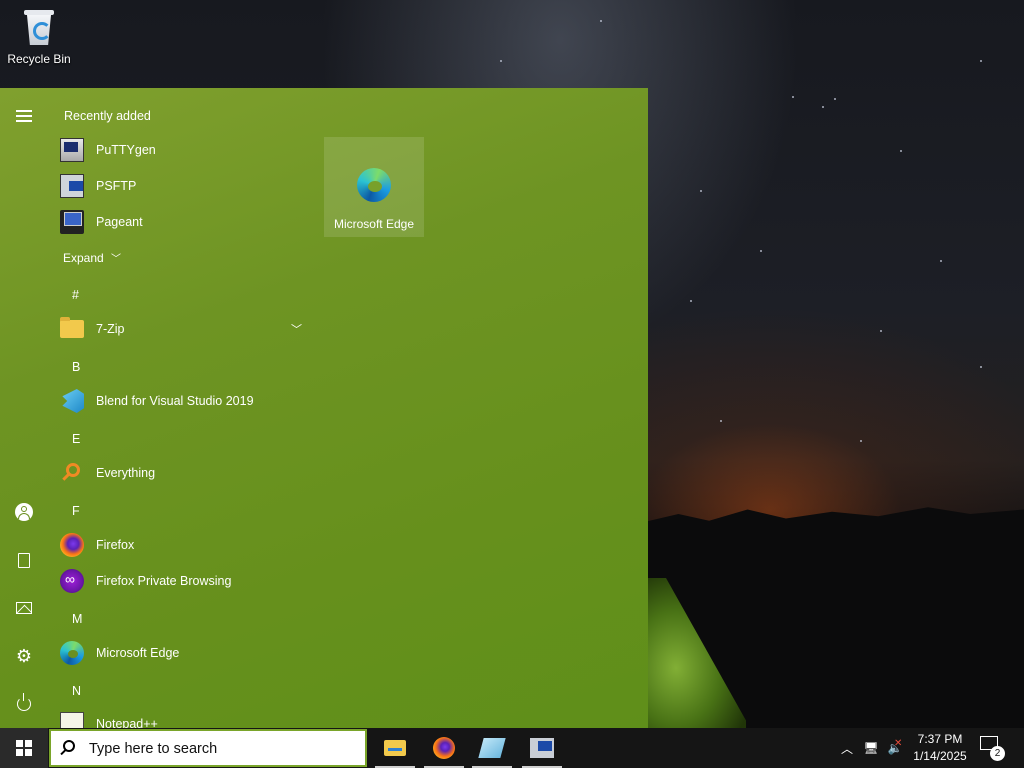 The image size is (1024, 768). What do you see at coordinates (72, 186) in the screenshot?
I see `psftp-icon` at bounding box center [72, 186].